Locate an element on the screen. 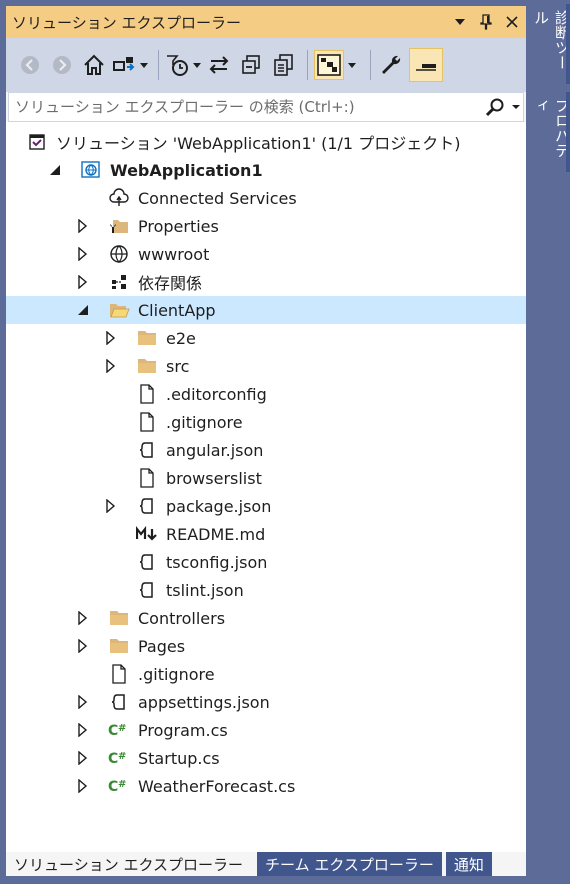 The image size is (570, 884). tree-item: package.json is located at coordinates (266, 506).